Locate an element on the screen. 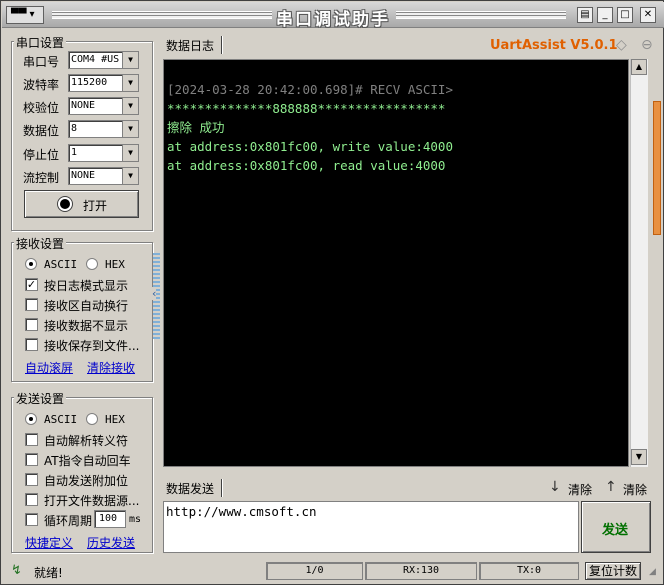 The height and width of the screenshot is (585, 664). window-title: 串口调试助手 is located at coordinates (333, 20).